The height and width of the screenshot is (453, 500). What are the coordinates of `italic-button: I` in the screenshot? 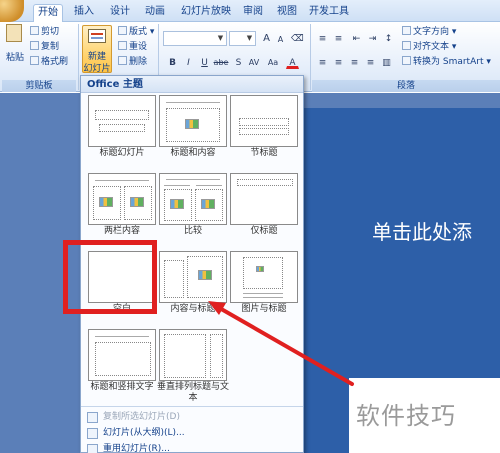 It's located at (188, 62).